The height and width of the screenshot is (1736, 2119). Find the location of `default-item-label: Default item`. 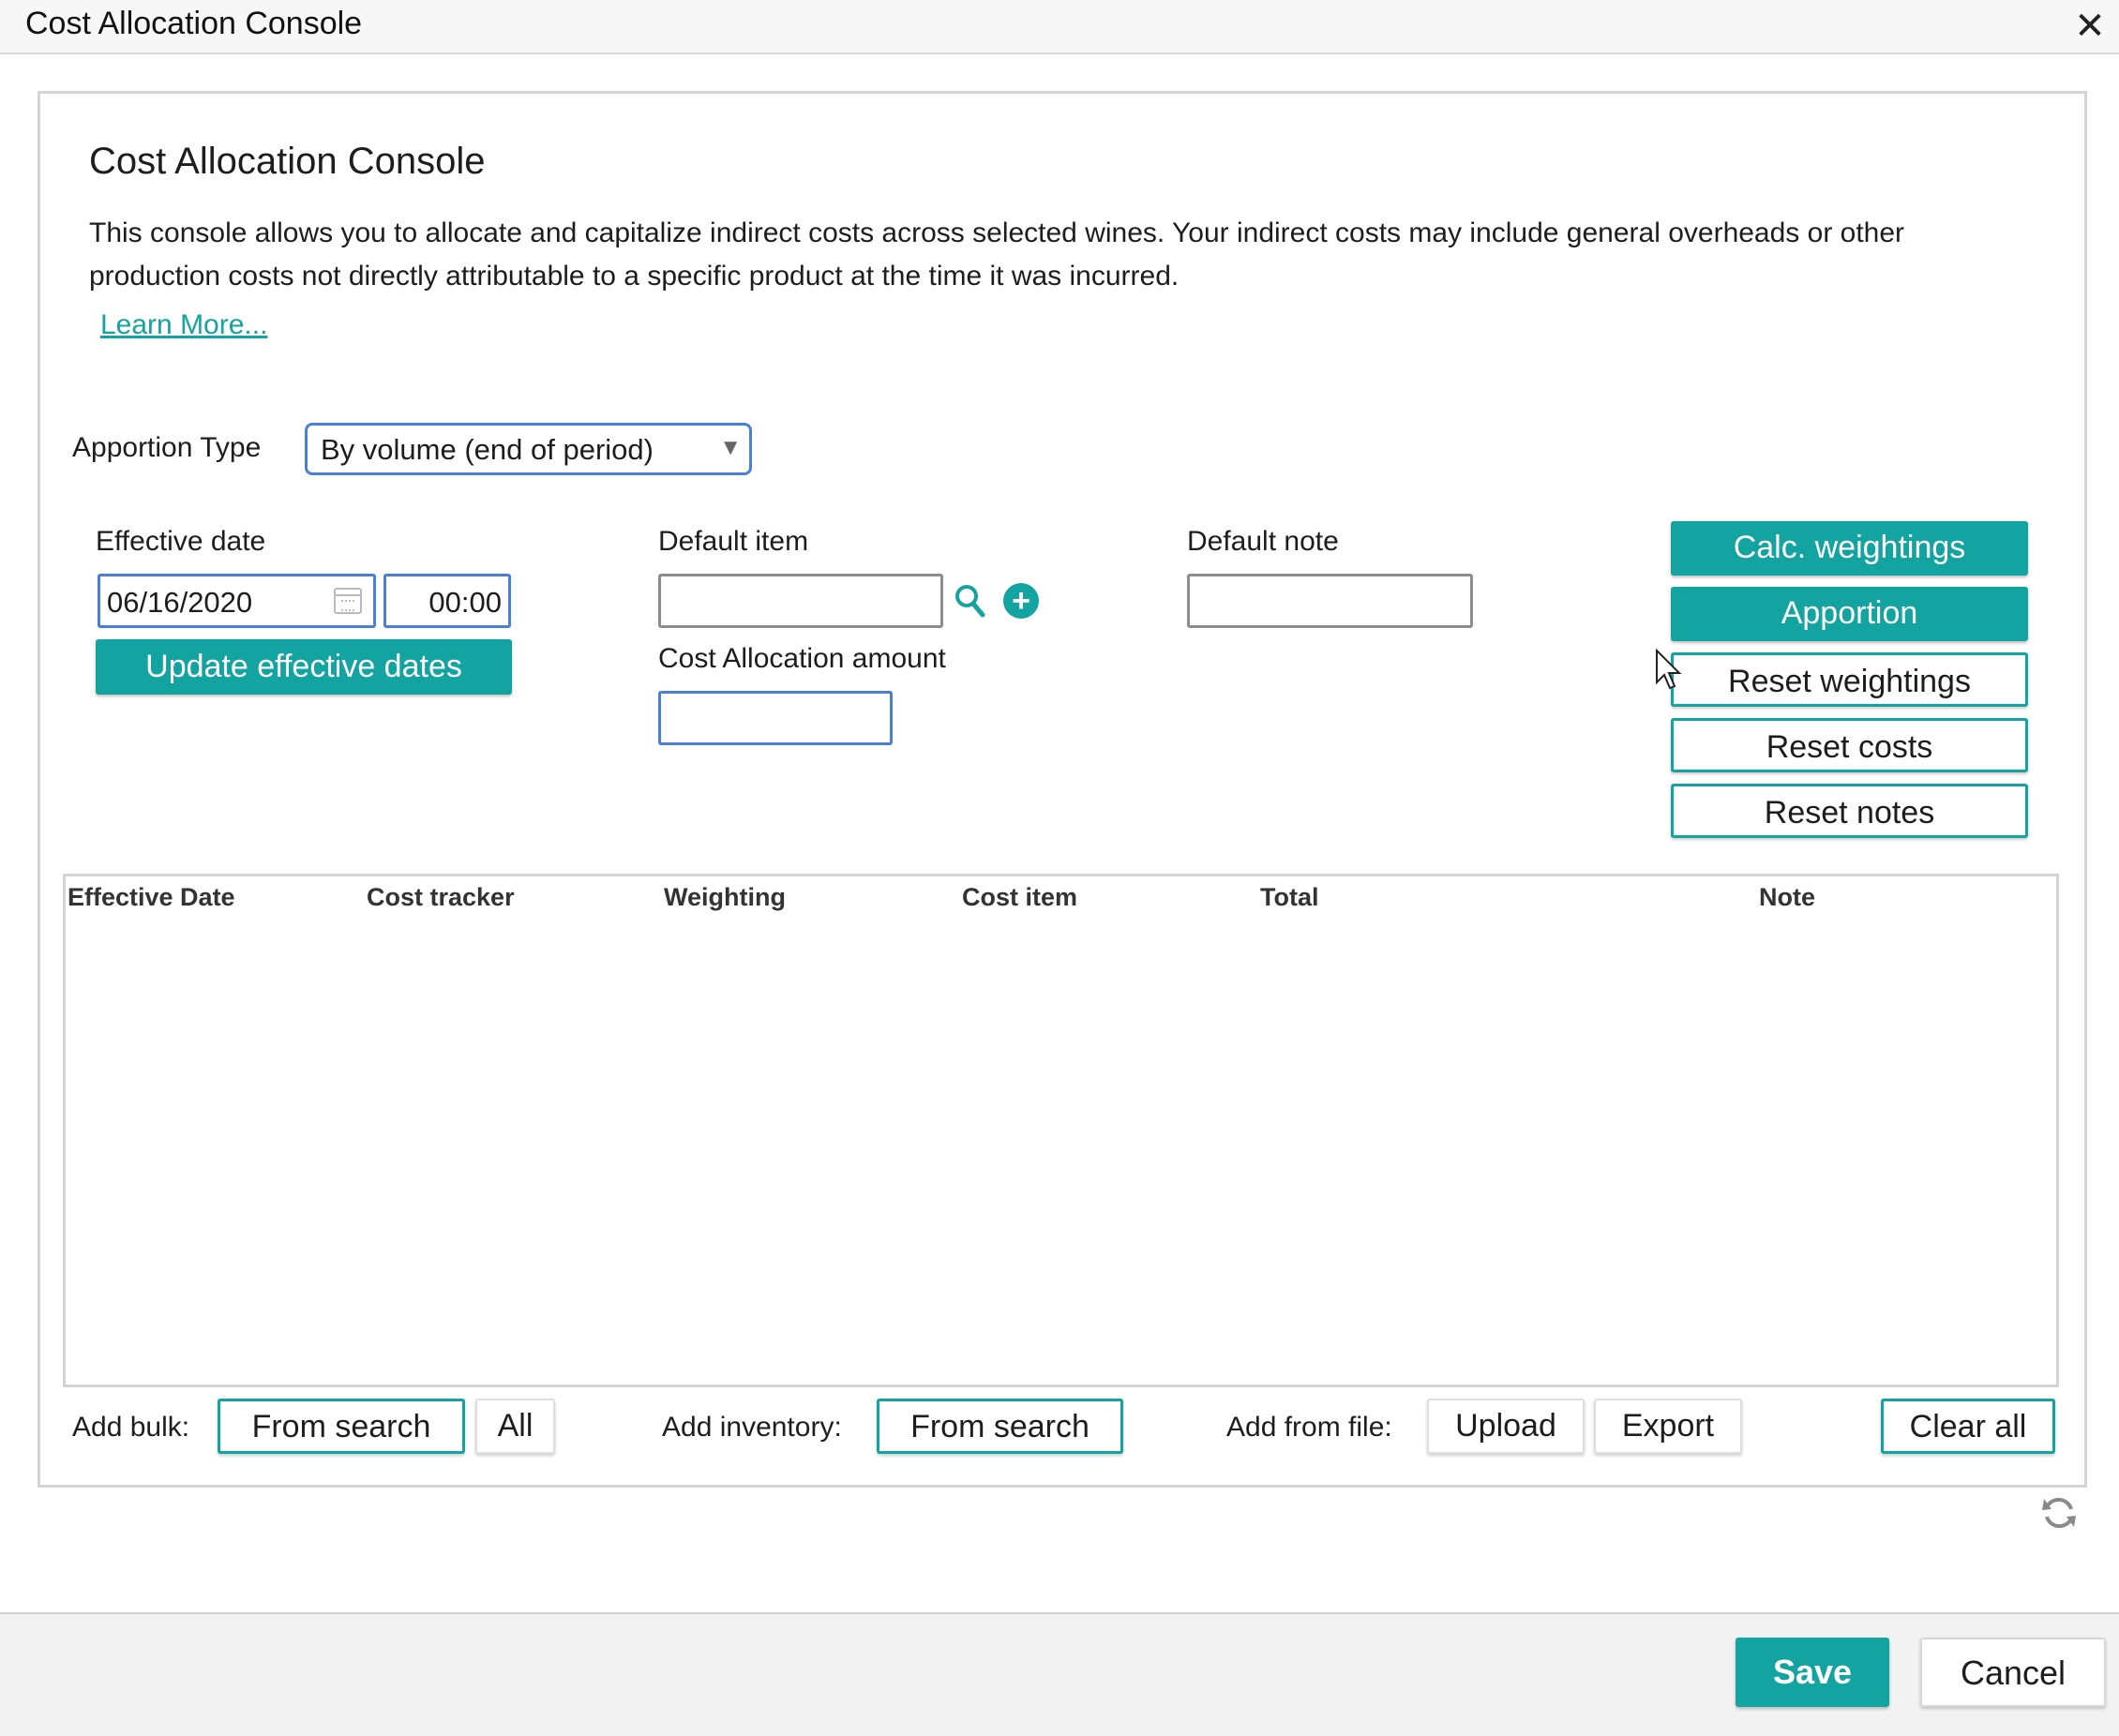

default-item-label: Default item is located at coordinates (734, 541).